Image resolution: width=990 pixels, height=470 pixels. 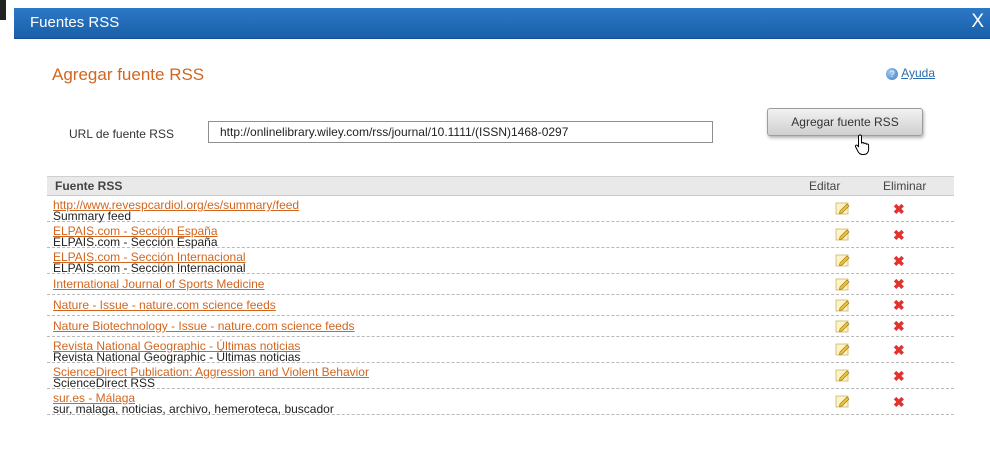 I want to click on help-link-wrap: ? Ayuda, so click(x=910, y=73).